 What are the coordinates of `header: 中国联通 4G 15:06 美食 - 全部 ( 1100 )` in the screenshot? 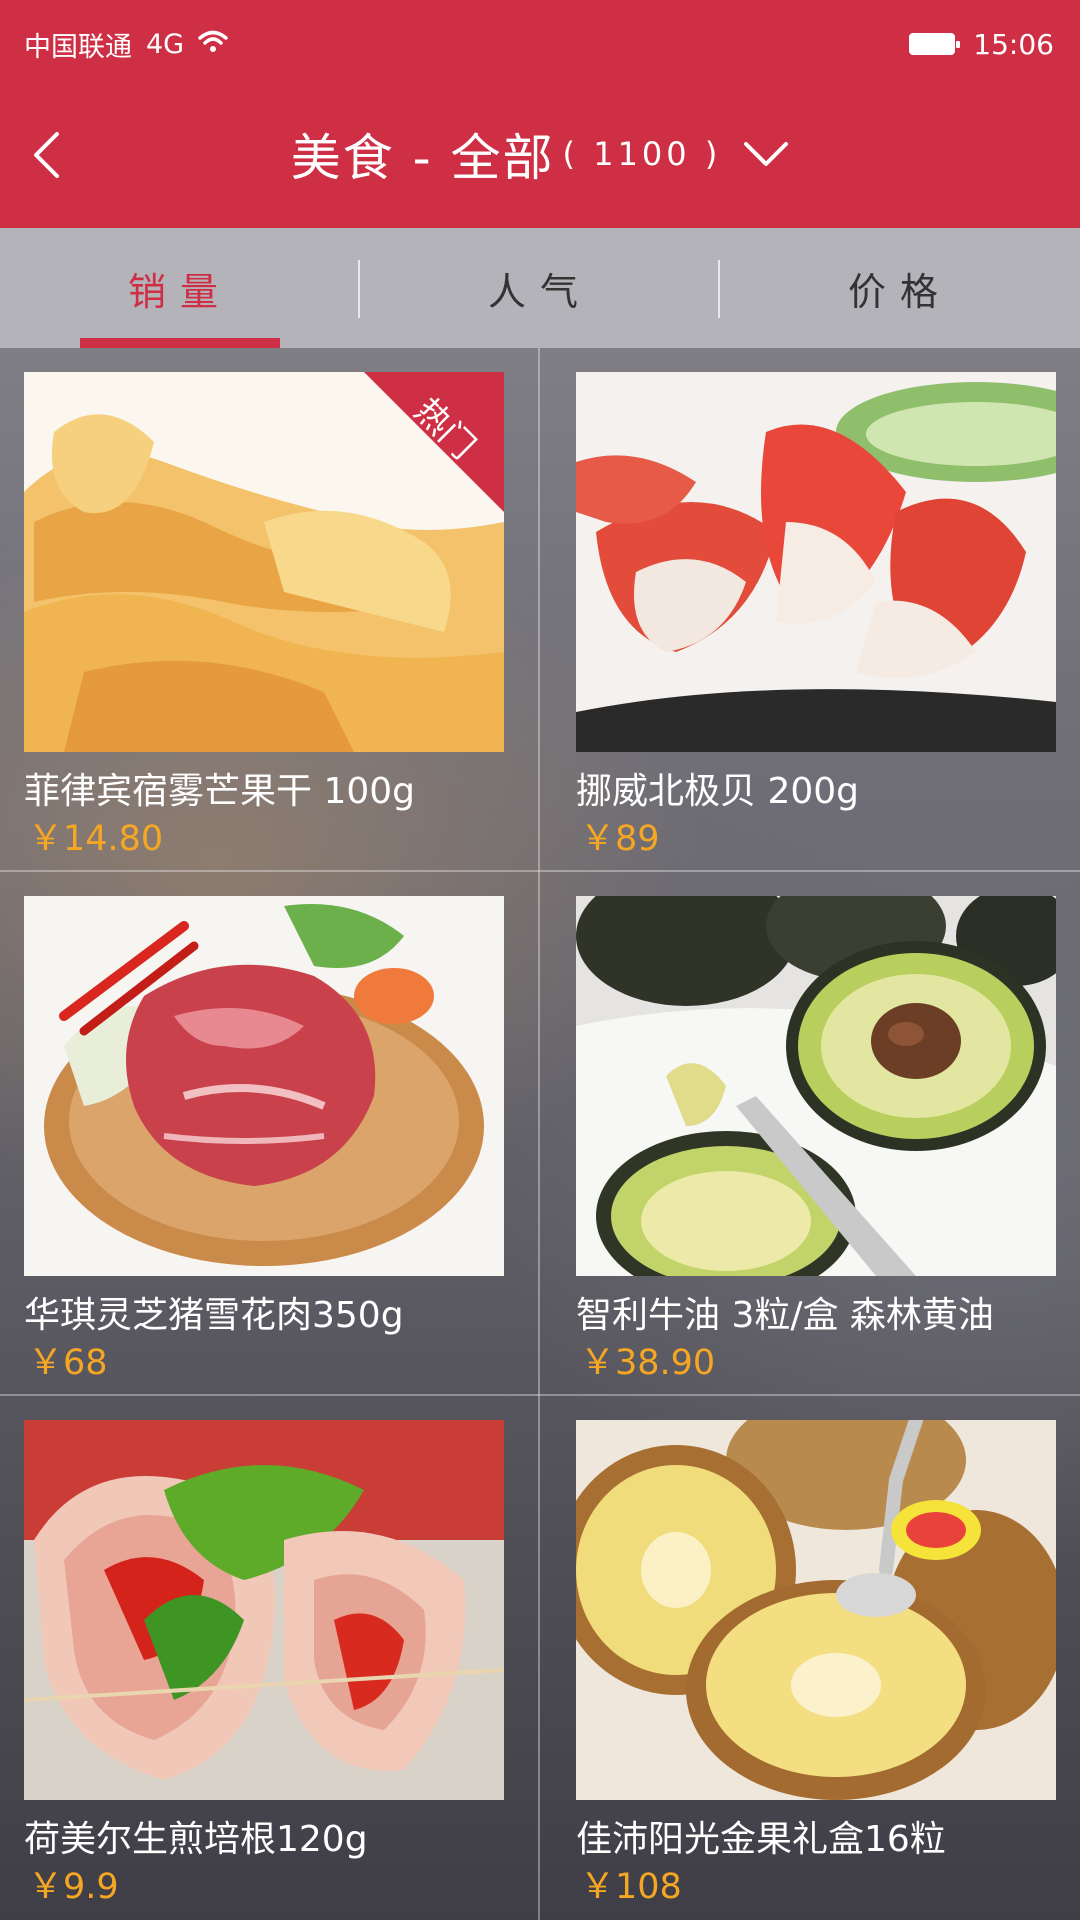 It's located at (540, 114).